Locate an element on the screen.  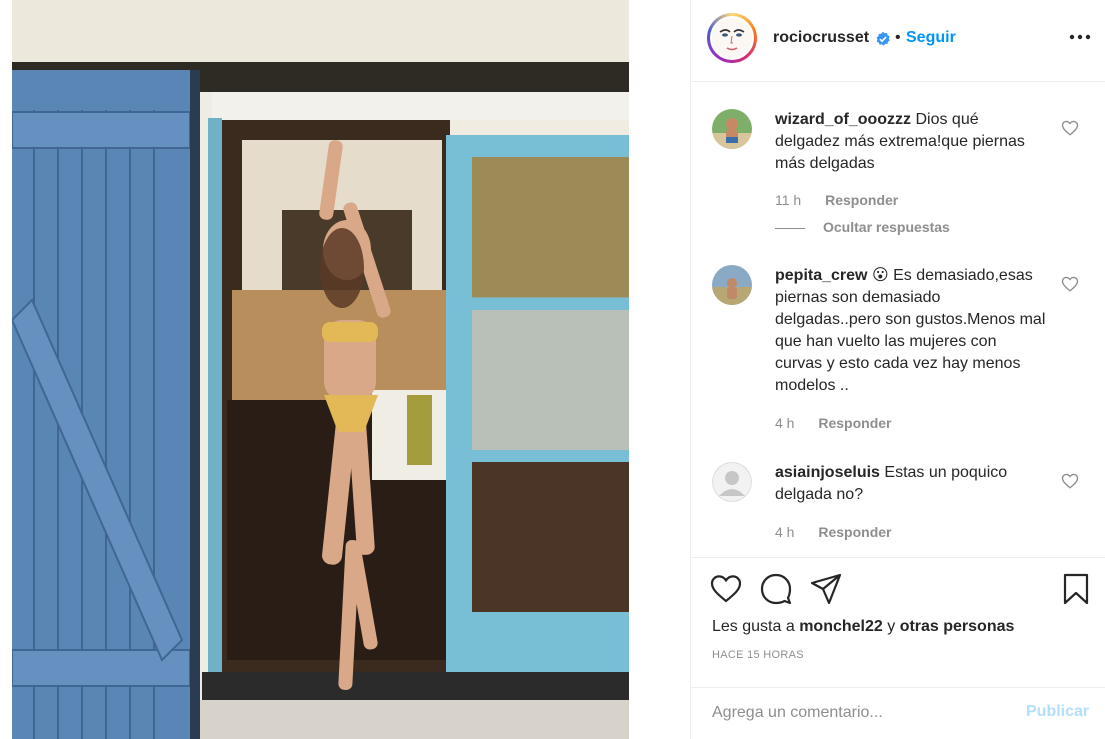
comment-time: 11 h is located at coordinates (788, 200).